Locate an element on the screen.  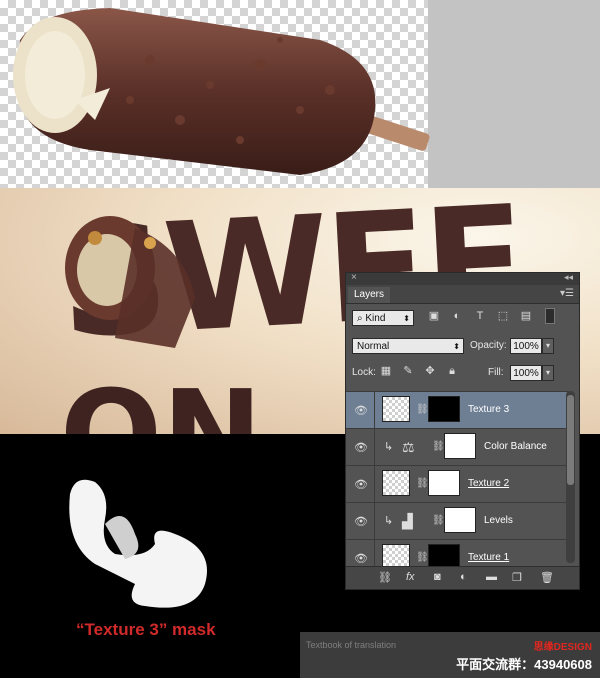
image-filter-icon: ▣ is located at coordinates (434, 316).